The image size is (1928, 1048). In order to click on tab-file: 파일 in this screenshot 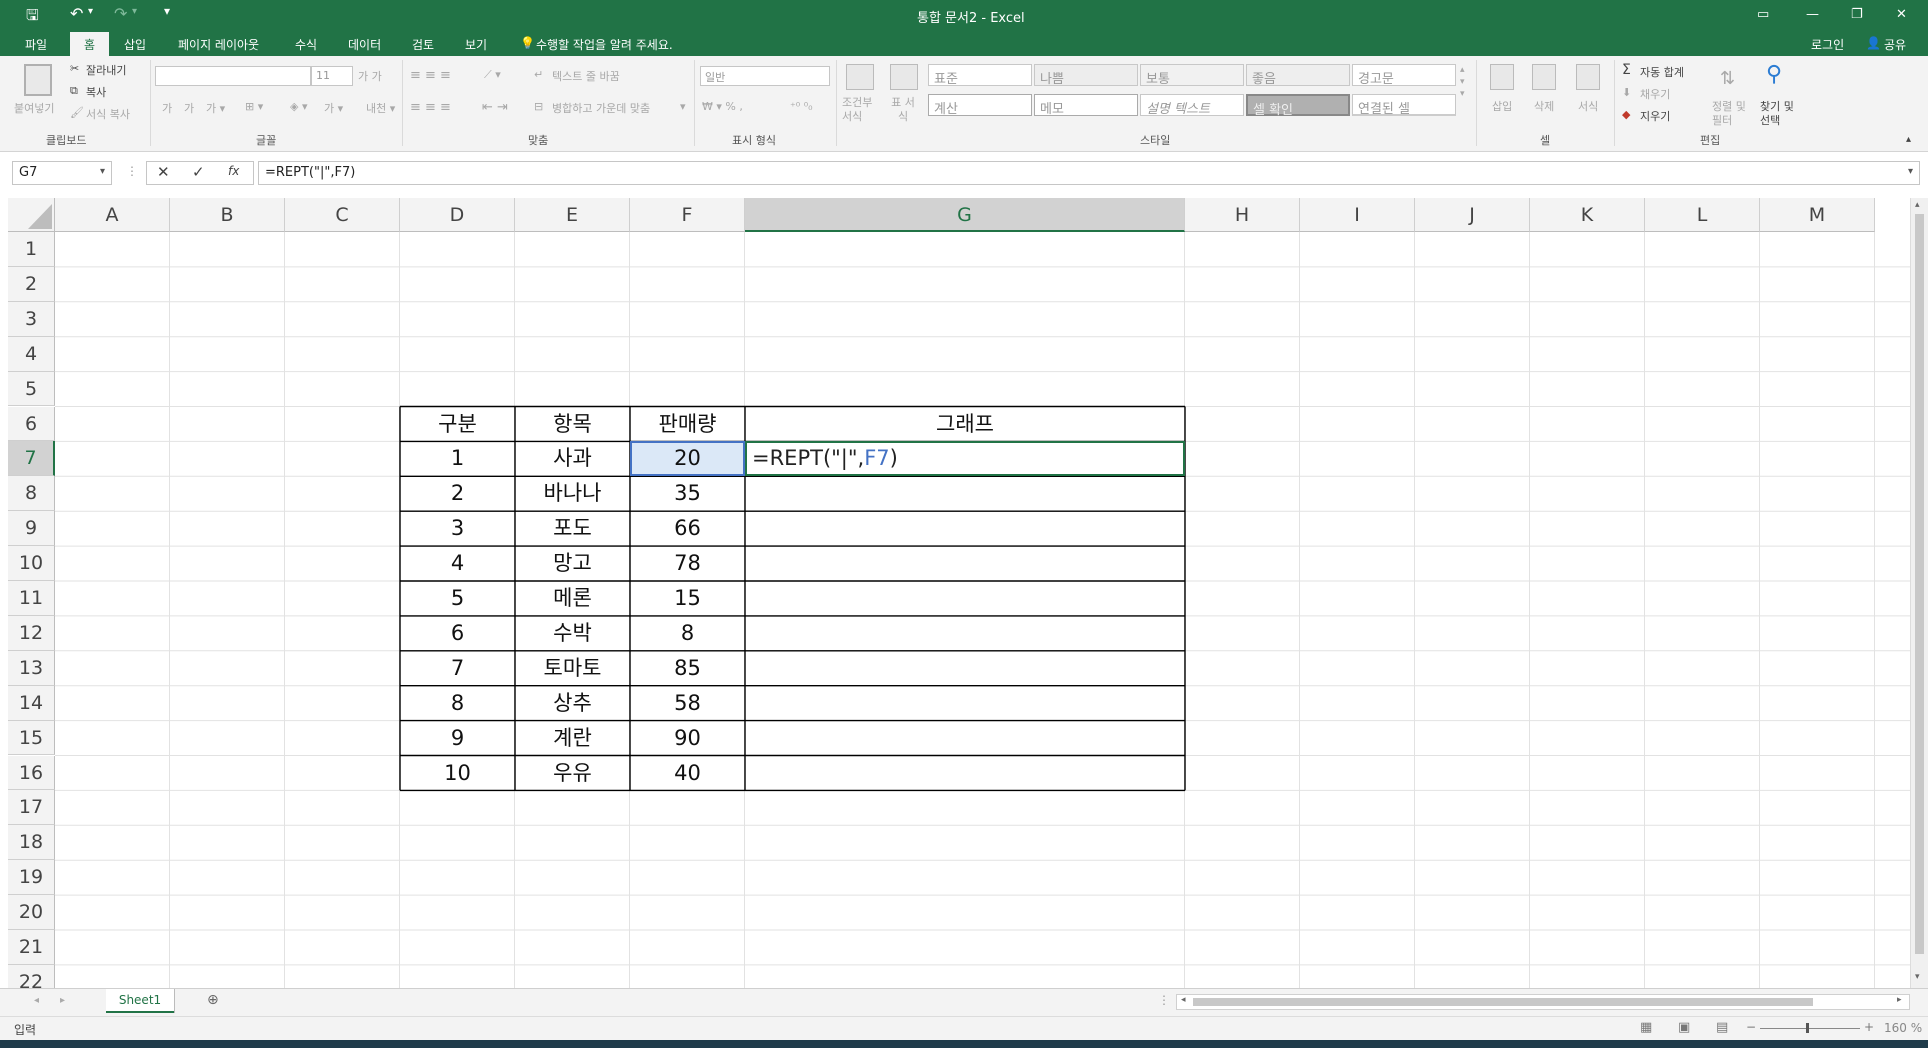, I will do `click(36, 44)`.